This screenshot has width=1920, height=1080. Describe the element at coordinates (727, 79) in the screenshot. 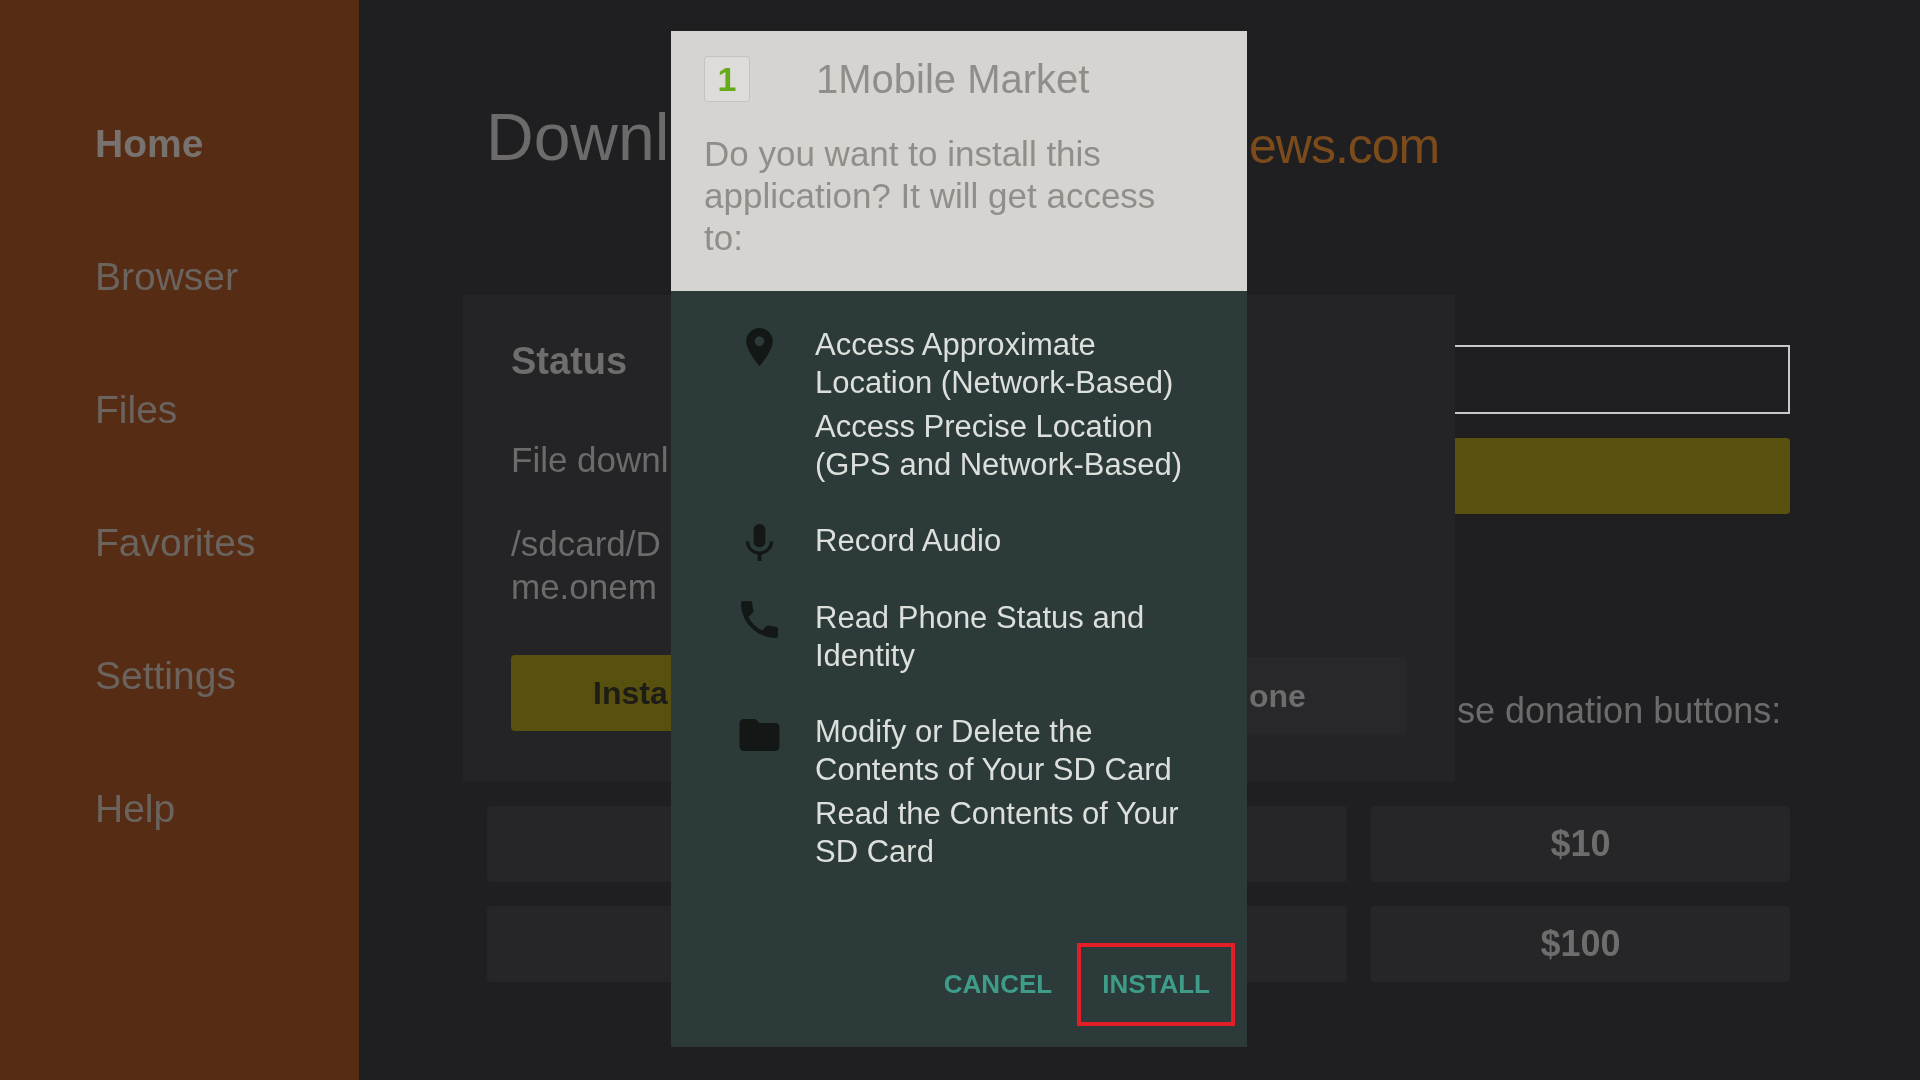

I see `app-logo: 1` at that location.